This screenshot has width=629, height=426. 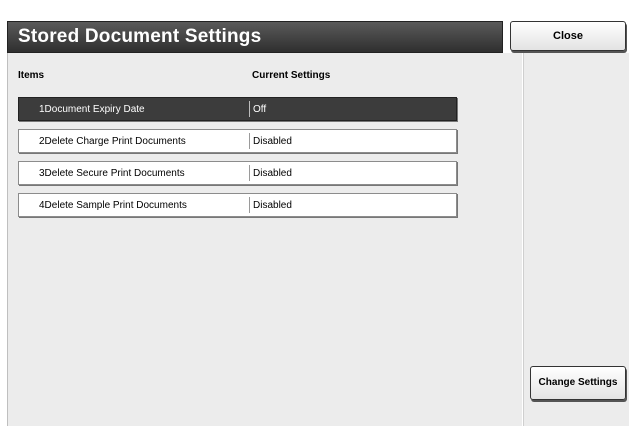 What do you see at coordinates (260, 109) in the screenshot?
I see `row-current-value: Off` at bounding box center [260, 109].